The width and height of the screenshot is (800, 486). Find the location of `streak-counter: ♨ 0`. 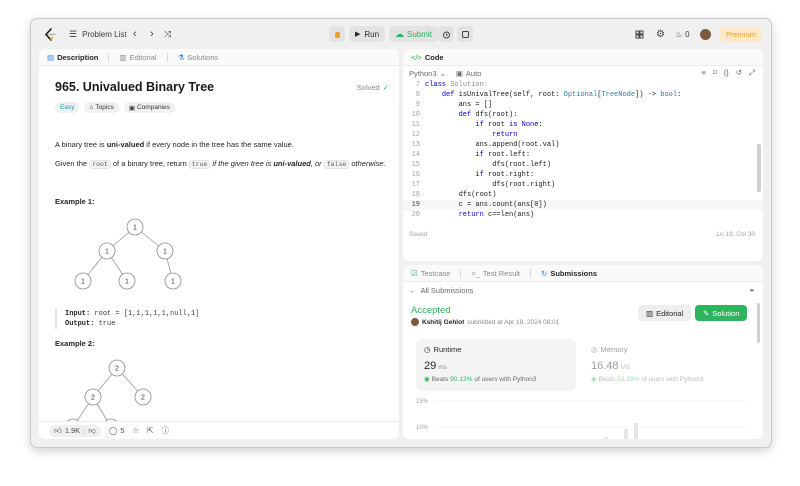

streak-counter: ♨ 0 is located at coordinates (682, 34).